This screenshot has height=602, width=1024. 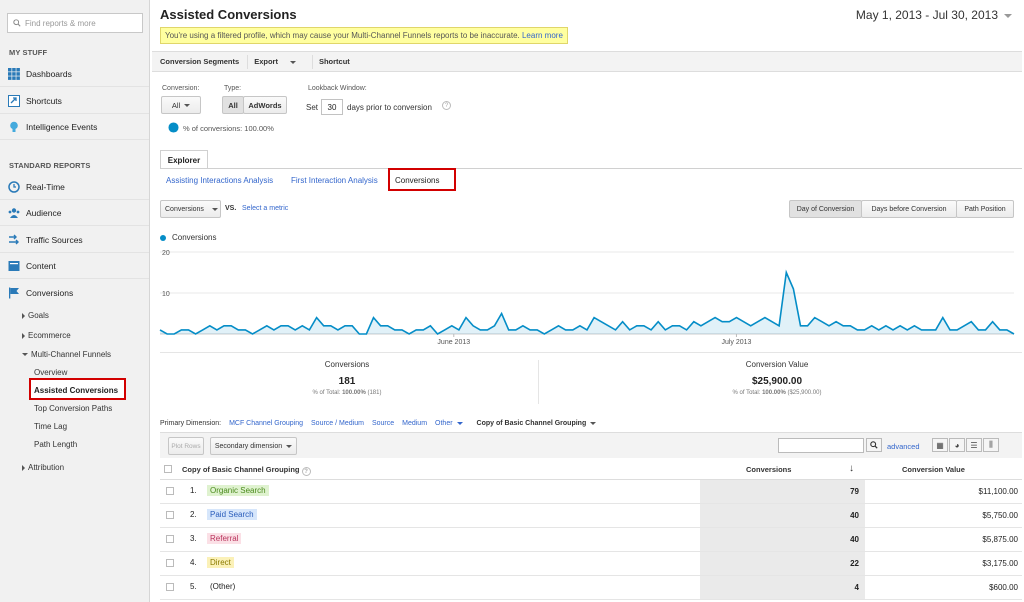 What do you see at coordinates (190, 209) in the screenshot?
I see `metric-select: Conversions` at bounding box center [190, 209].